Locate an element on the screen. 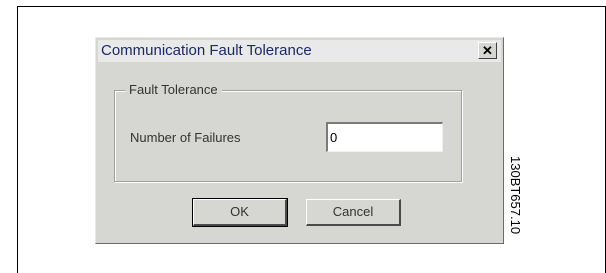 Image resolution: width=606 pixels, height=273 pixels. close-icon: ✕ is located at coordinates (487, 50).